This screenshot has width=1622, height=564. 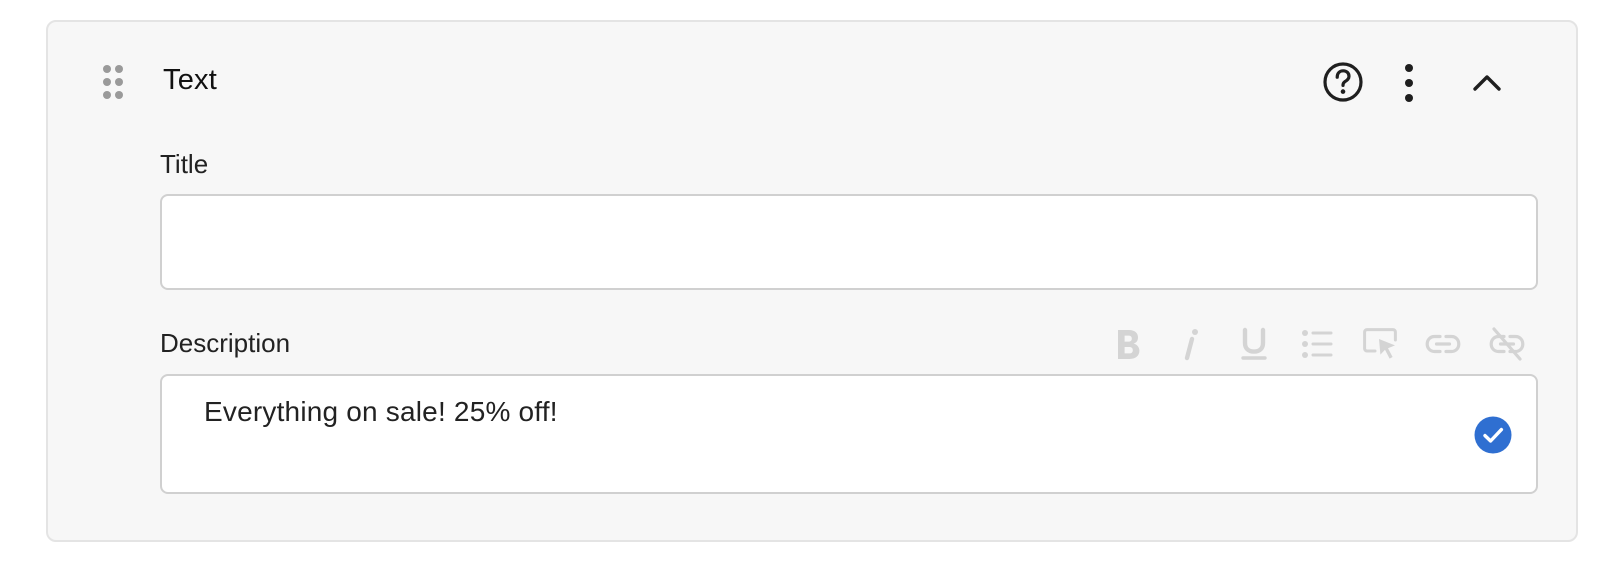 What do you see at coordinates (184, 164) in the screenshot?
I see `title-field-label: Title` at bounding box center [184, 164].